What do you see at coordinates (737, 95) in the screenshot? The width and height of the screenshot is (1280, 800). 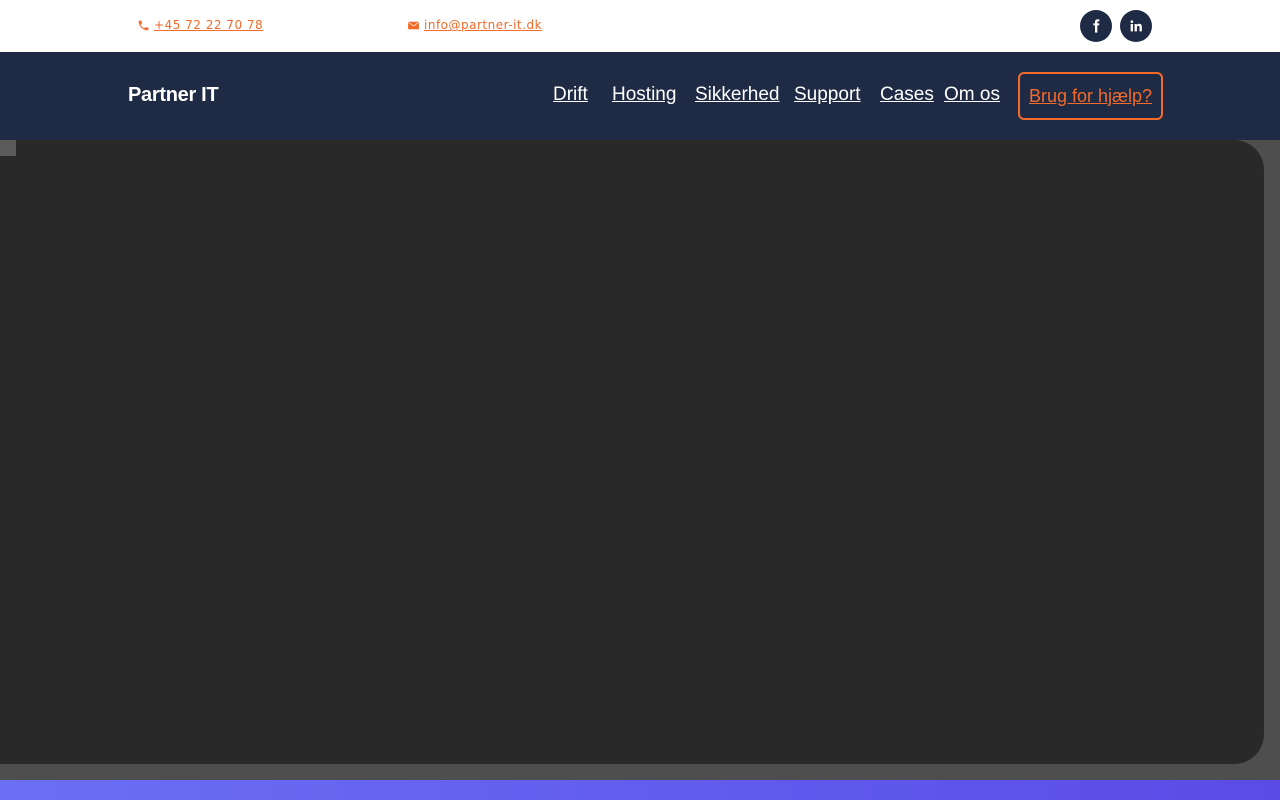 I see `nav-item-sikkerhed: Sikkerhed` at bounding box center [737, 95].